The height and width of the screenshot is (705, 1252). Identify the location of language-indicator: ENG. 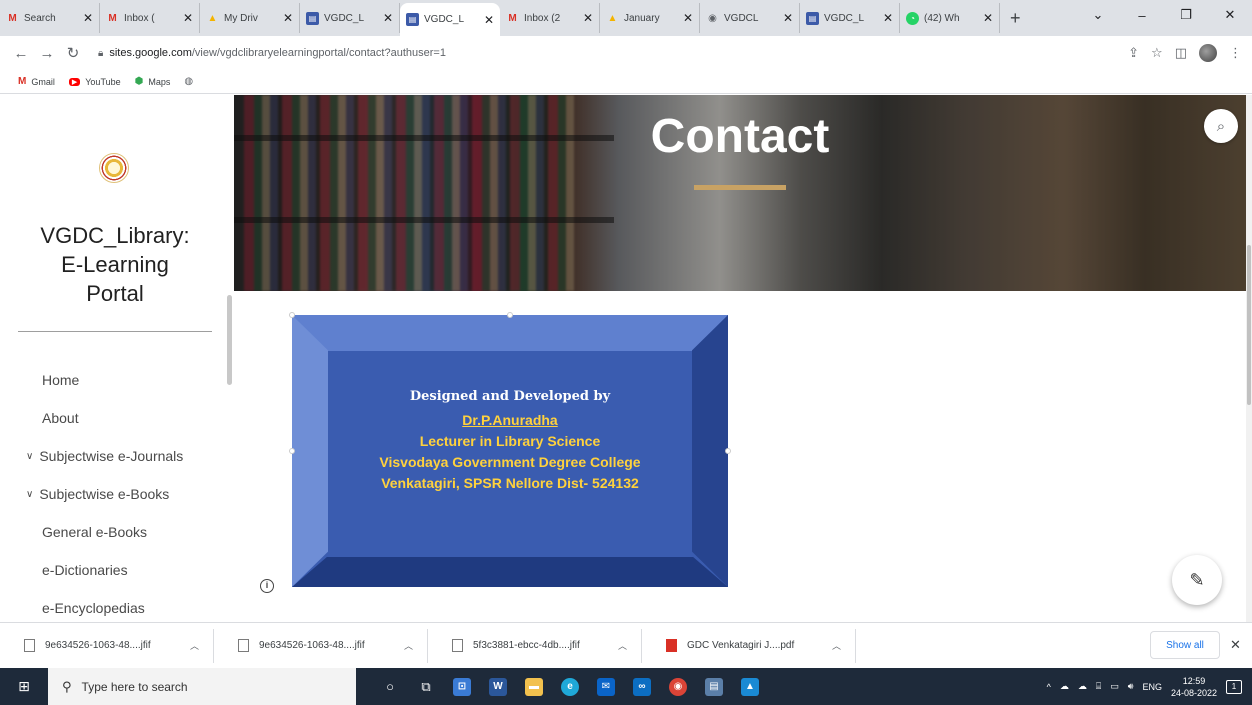
(1152, 687).